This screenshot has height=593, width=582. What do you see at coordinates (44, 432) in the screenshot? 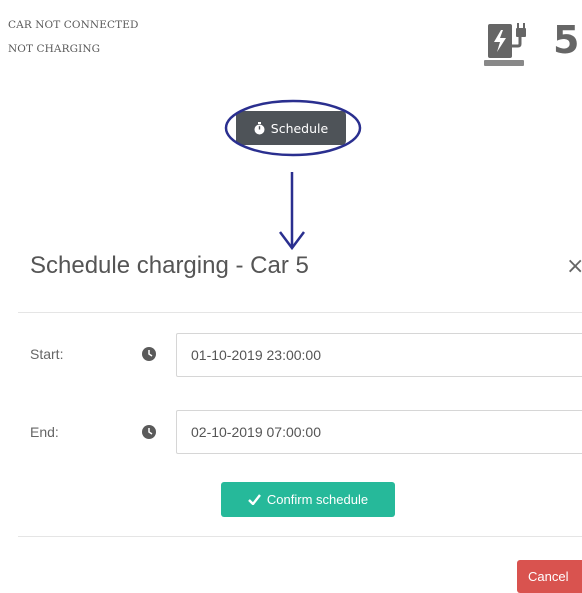
I see `end-label: End:` at bounding box center [44, 432].